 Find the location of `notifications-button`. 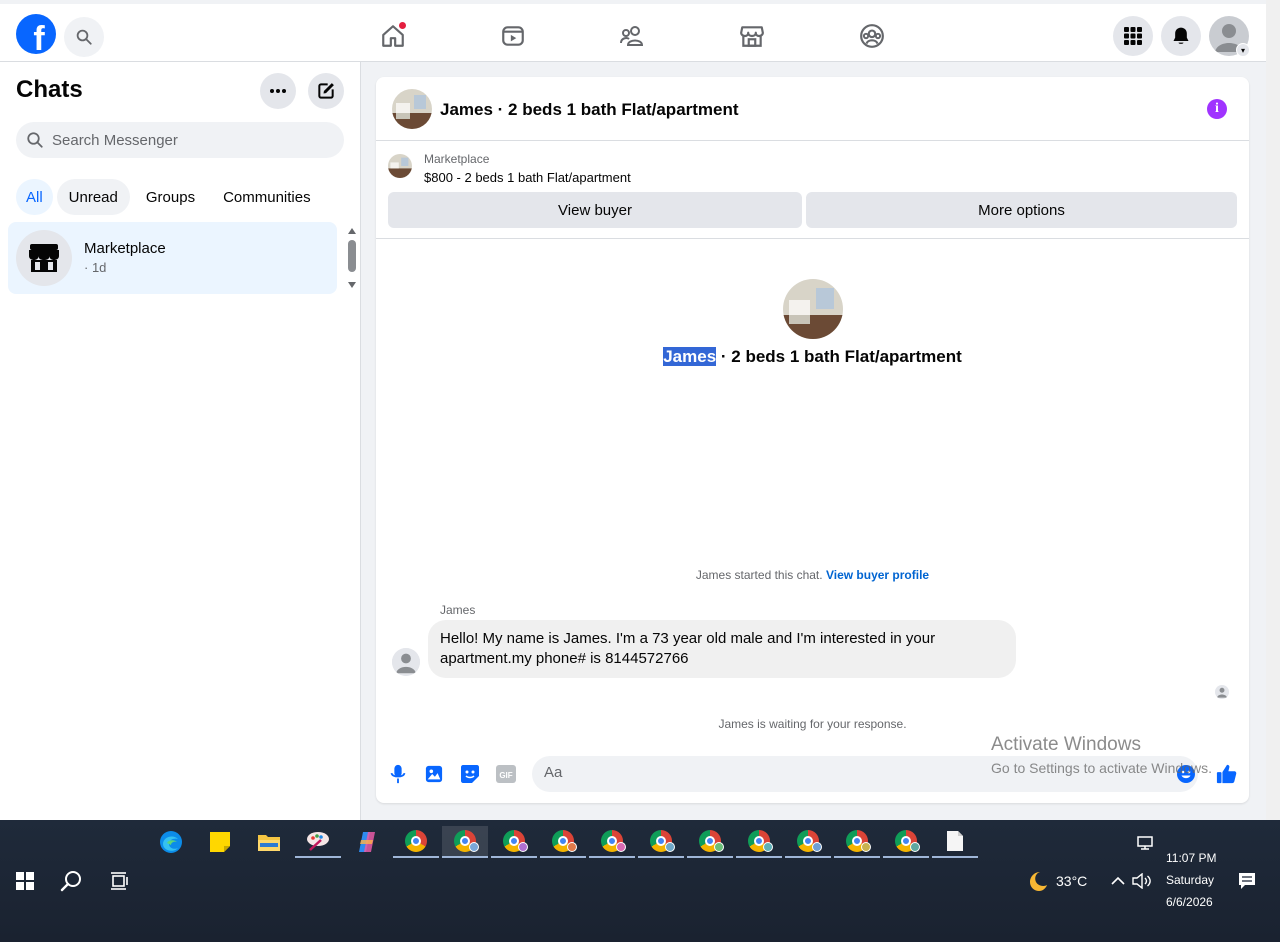

notifications-button is located at coordinates (1181, 36).